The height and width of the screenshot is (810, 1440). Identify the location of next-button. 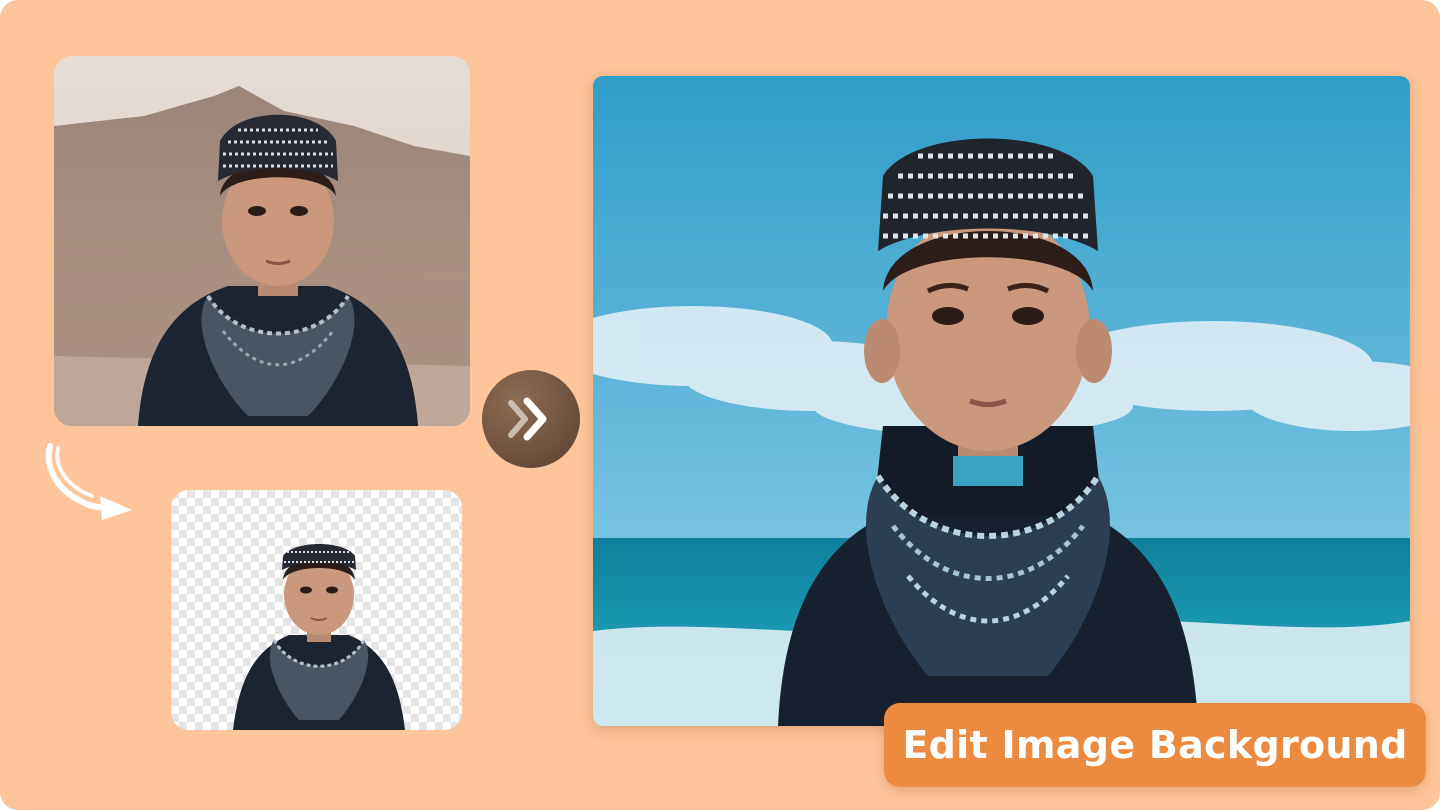
(531, 419).